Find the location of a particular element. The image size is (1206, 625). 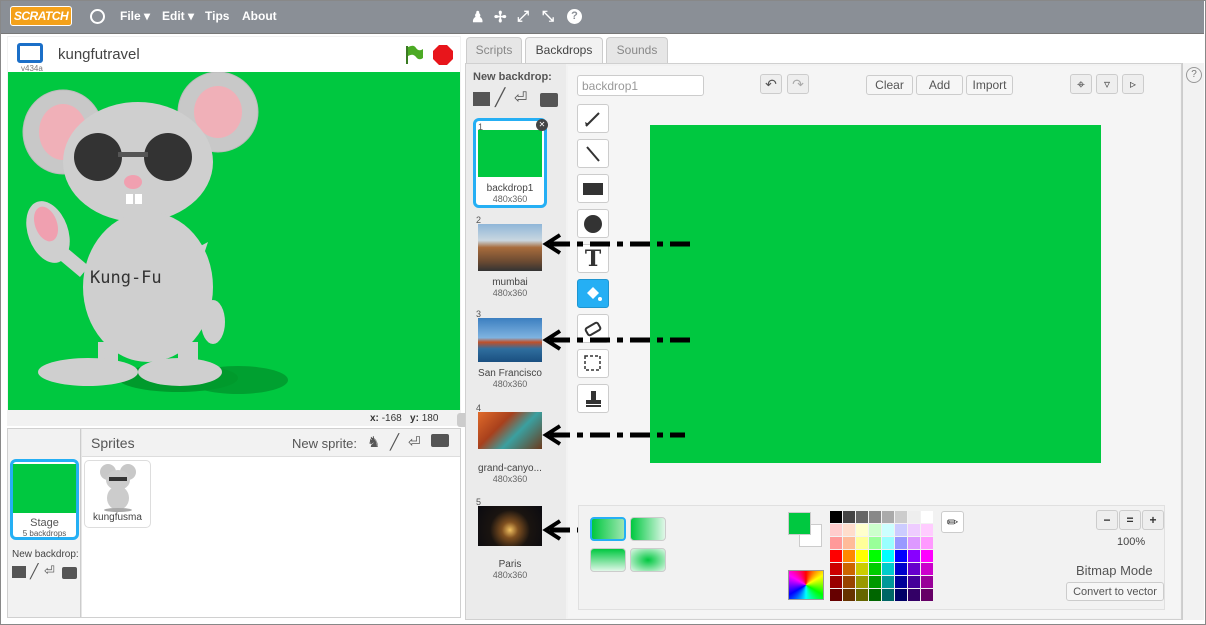

backdrop-item: 4 grand-canyo... 480x360 is located at coordinates (510, 447).